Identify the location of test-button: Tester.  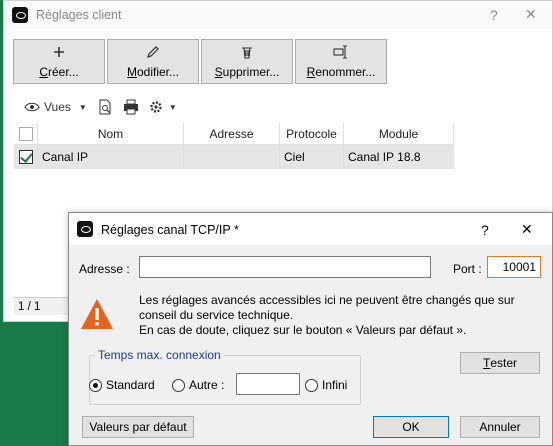
(500, 363).